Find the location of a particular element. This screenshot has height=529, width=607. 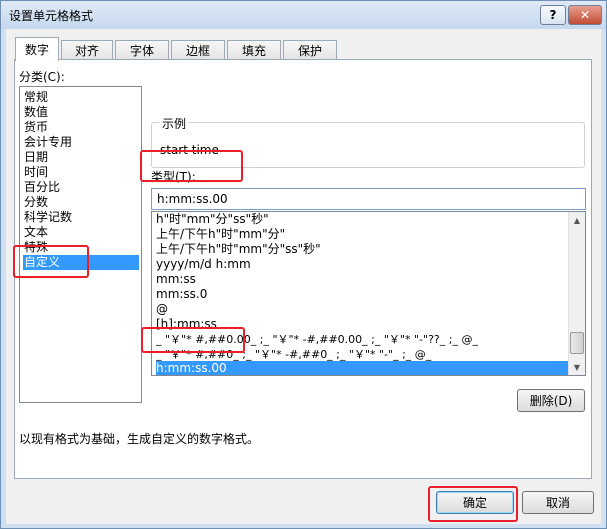

description-text: 以现有格式为基础，生成自定义的数字格式。 is located at coordinates (139, 439).